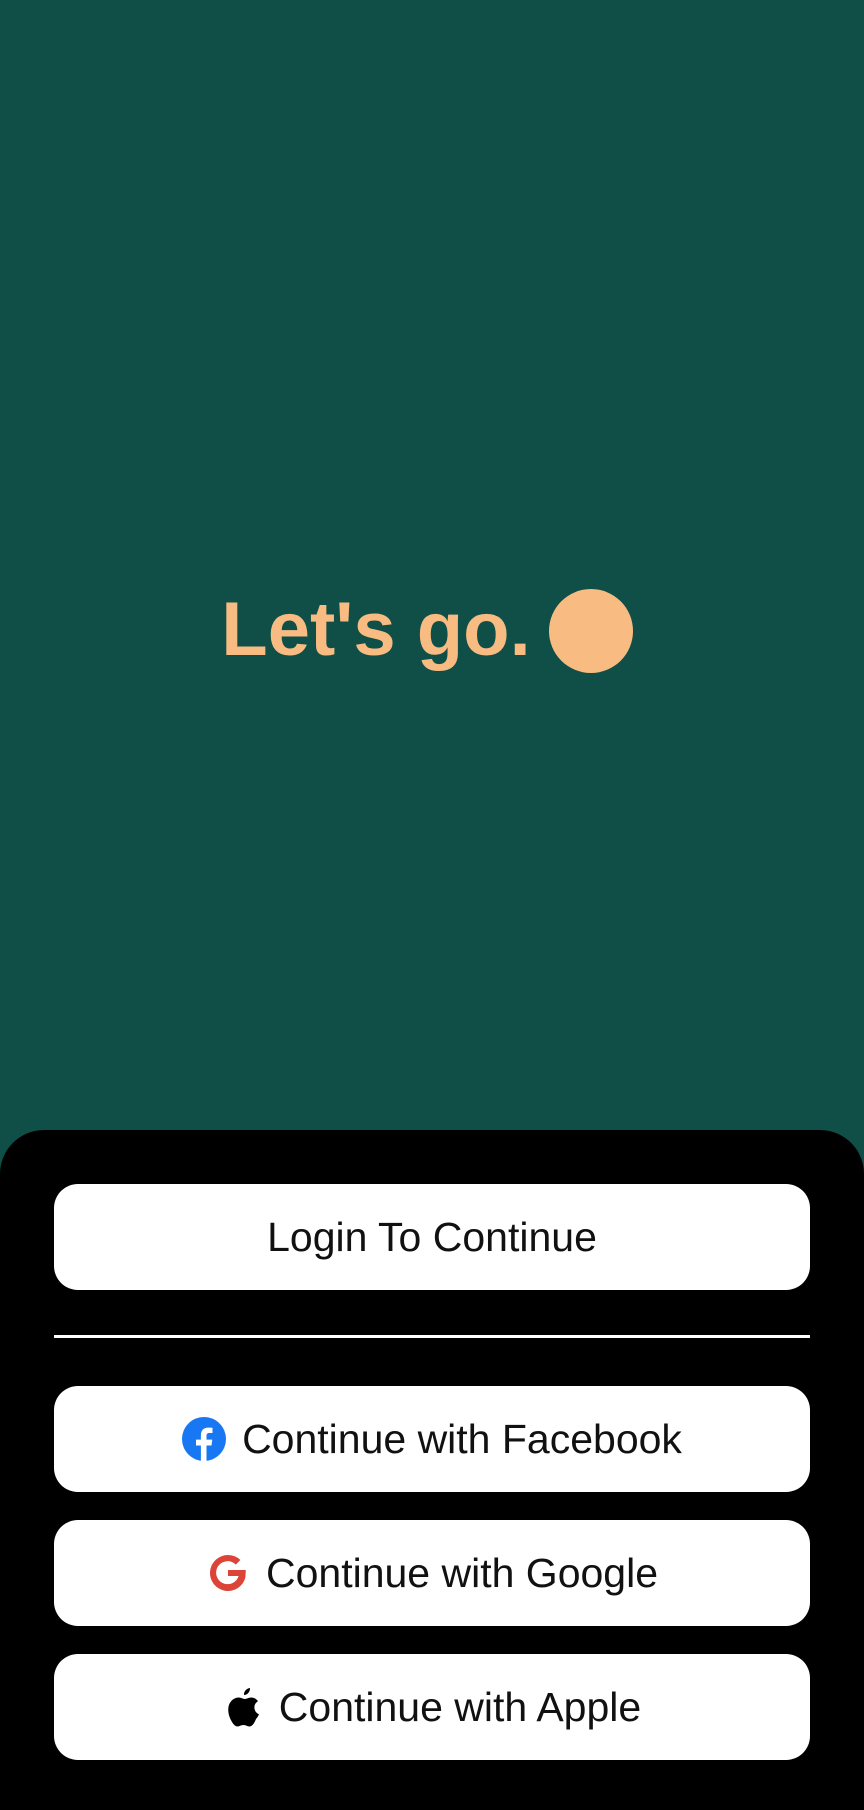  I want to click on login-button: Login To Continue, so click(432, 1237).